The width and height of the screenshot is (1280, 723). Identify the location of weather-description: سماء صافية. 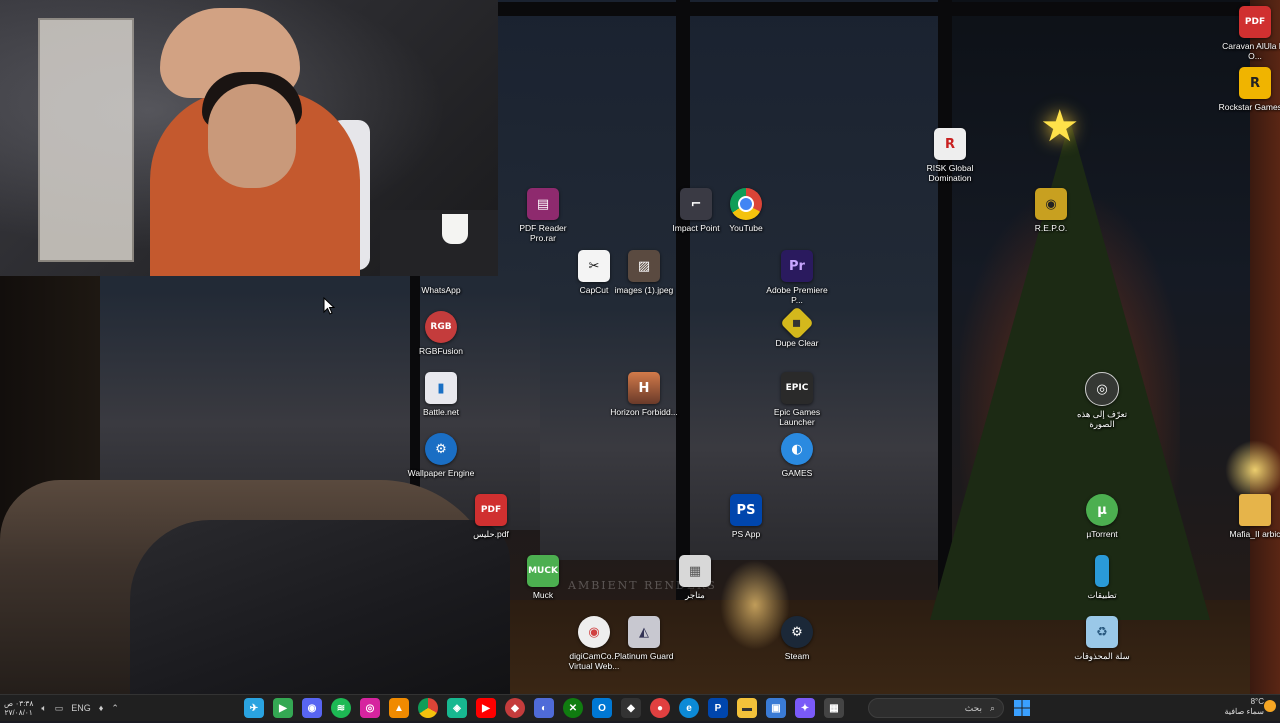
(1244, 711).